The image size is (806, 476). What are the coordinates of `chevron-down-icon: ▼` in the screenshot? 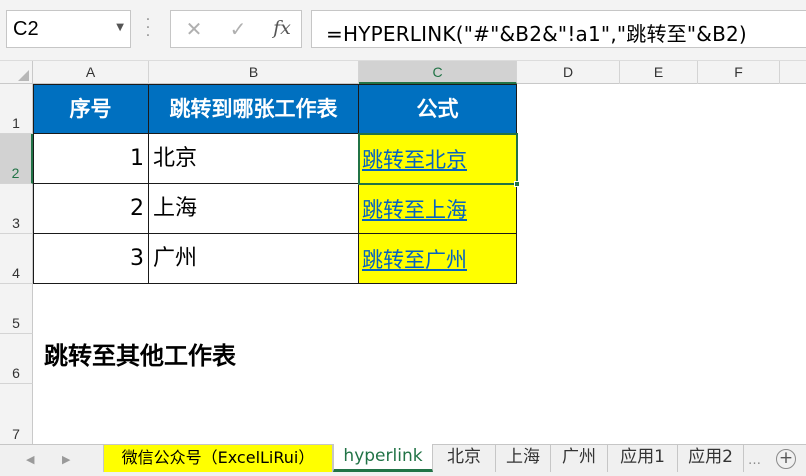 It's located at (120, 27).